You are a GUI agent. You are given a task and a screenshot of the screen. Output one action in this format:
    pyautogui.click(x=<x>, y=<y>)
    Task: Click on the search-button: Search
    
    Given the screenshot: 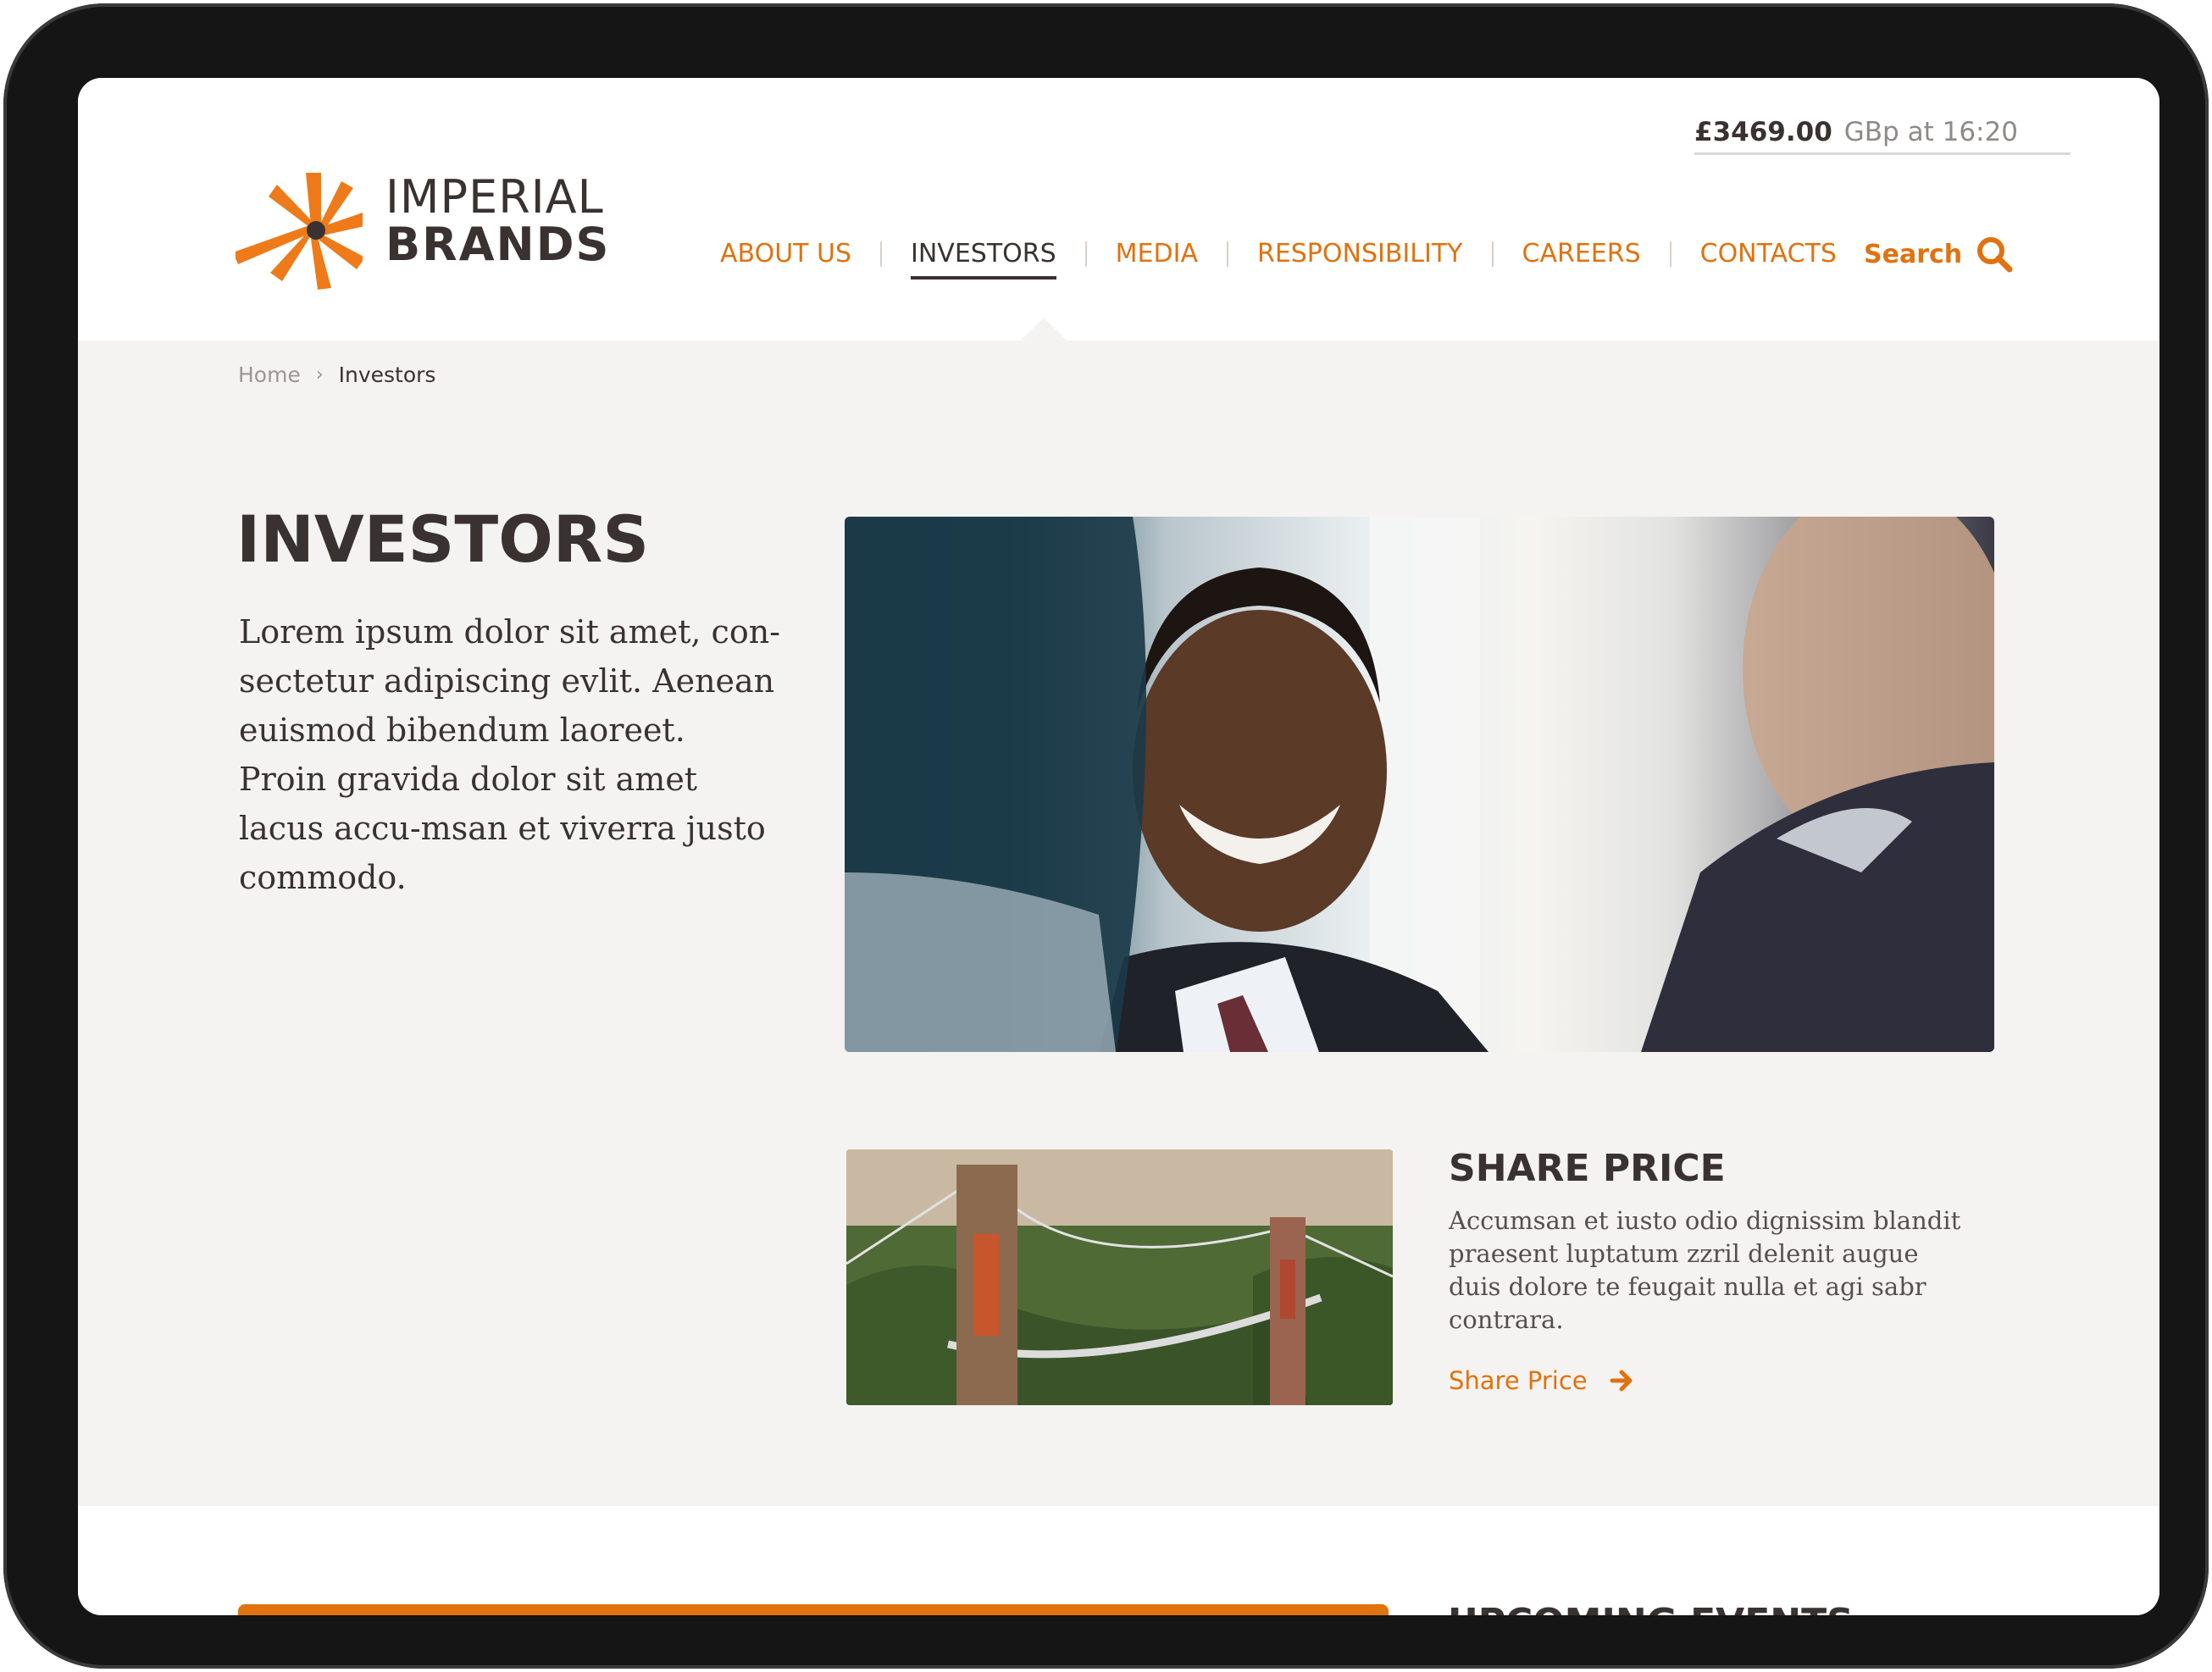 What is the action you would take?
    pyautogui.click(x=1938, y=254)
    